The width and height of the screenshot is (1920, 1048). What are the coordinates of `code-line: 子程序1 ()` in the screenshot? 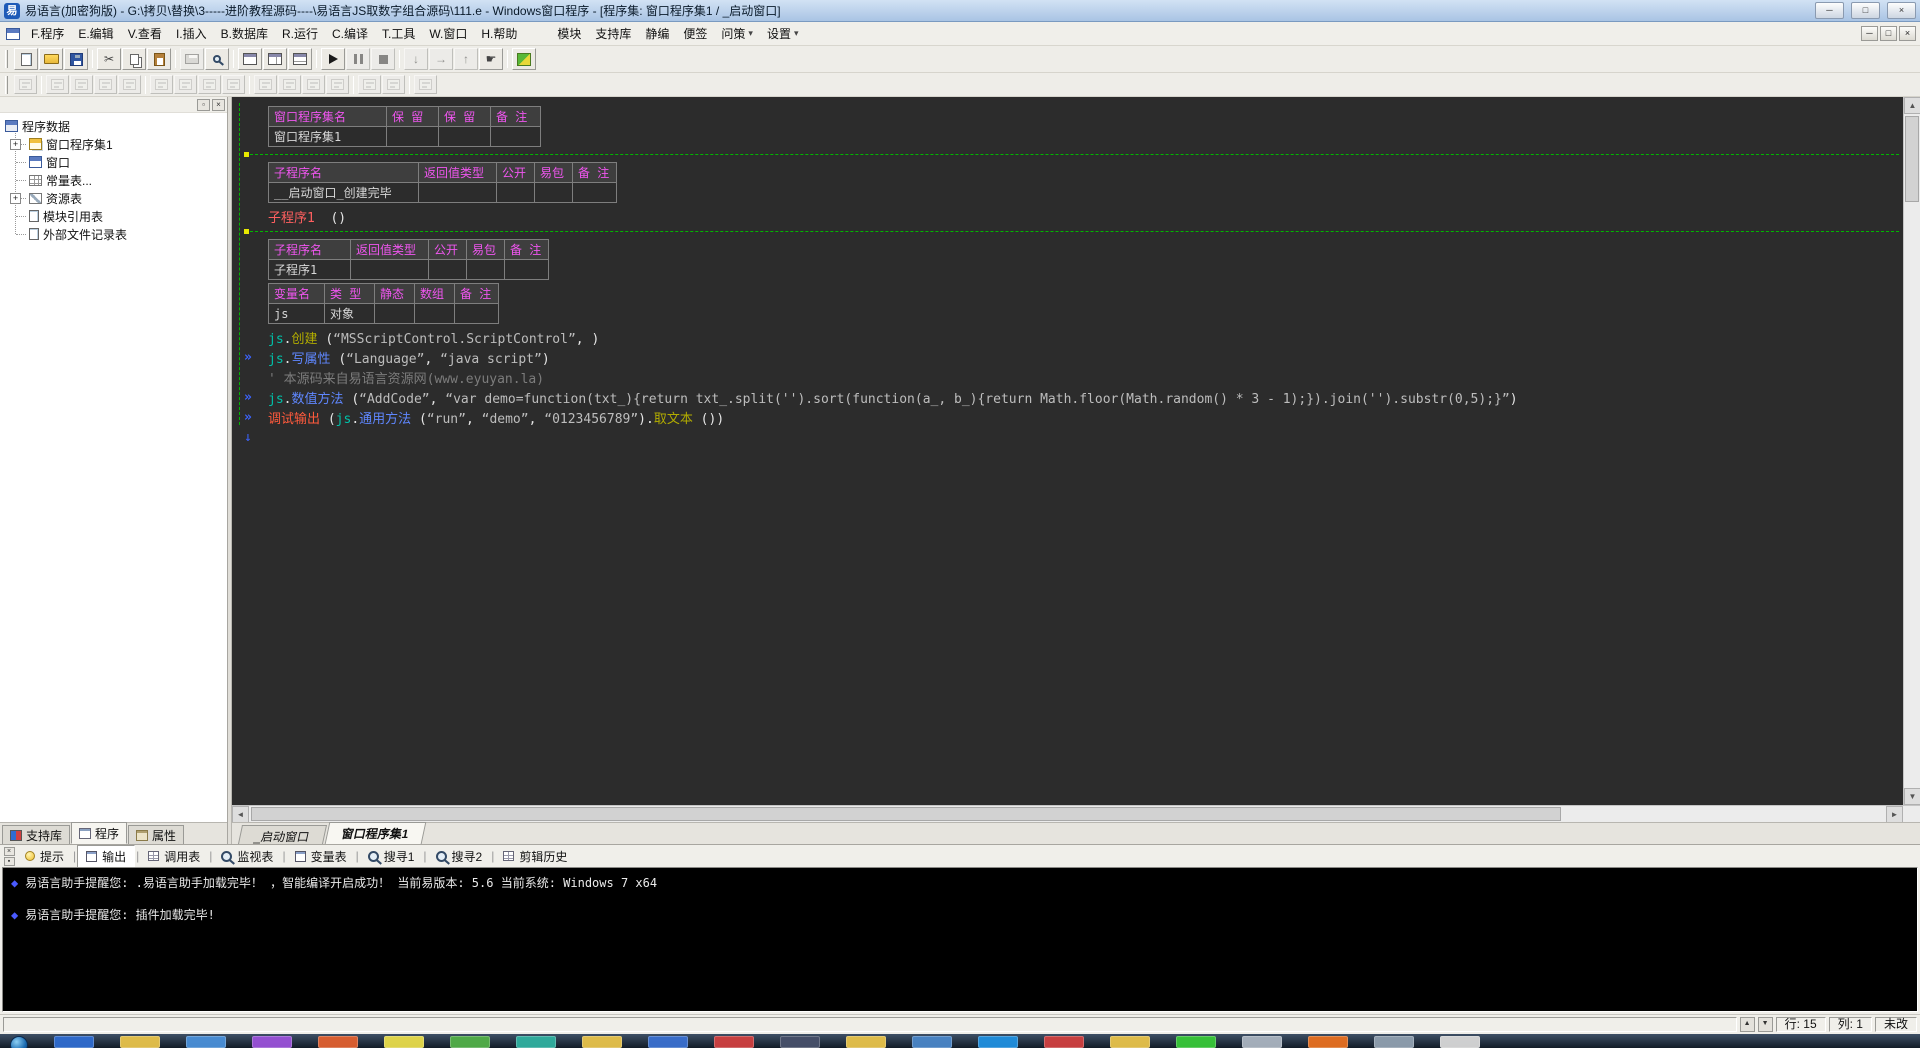 It's located at (1073, 216).